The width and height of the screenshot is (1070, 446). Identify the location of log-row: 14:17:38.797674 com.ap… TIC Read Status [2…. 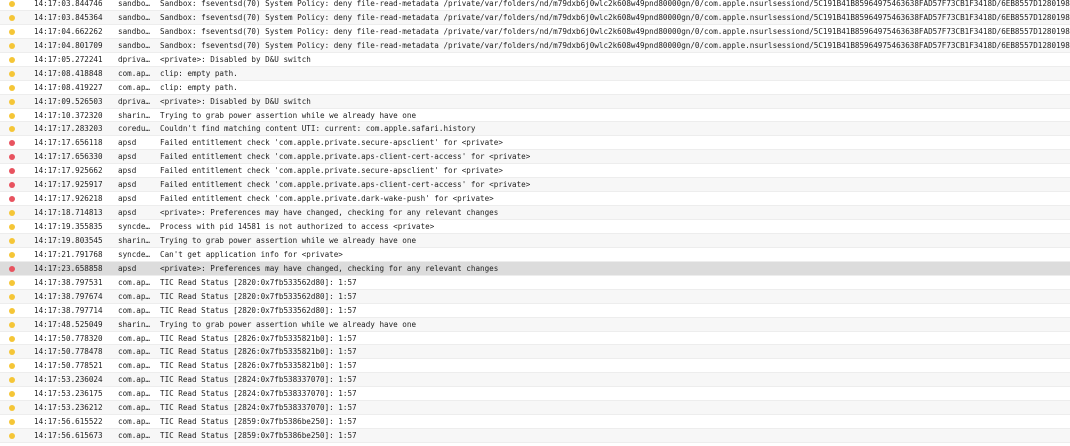
(535, 296).